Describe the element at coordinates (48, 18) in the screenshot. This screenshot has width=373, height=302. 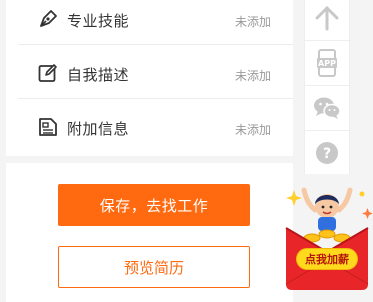
I see `pen-tip-icon` at that location.